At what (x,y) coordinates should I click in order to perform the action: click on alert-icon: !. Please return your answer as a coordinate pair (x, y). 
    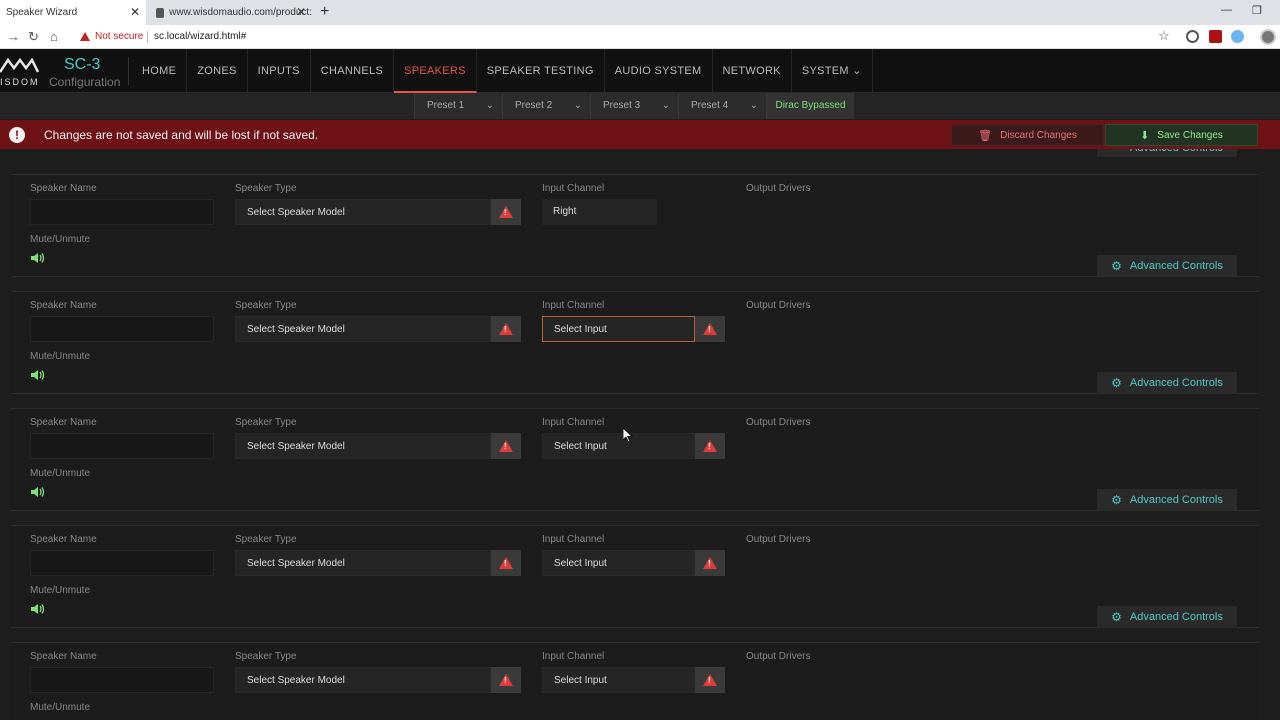
    Looking at the image, I should click on (17, 135).